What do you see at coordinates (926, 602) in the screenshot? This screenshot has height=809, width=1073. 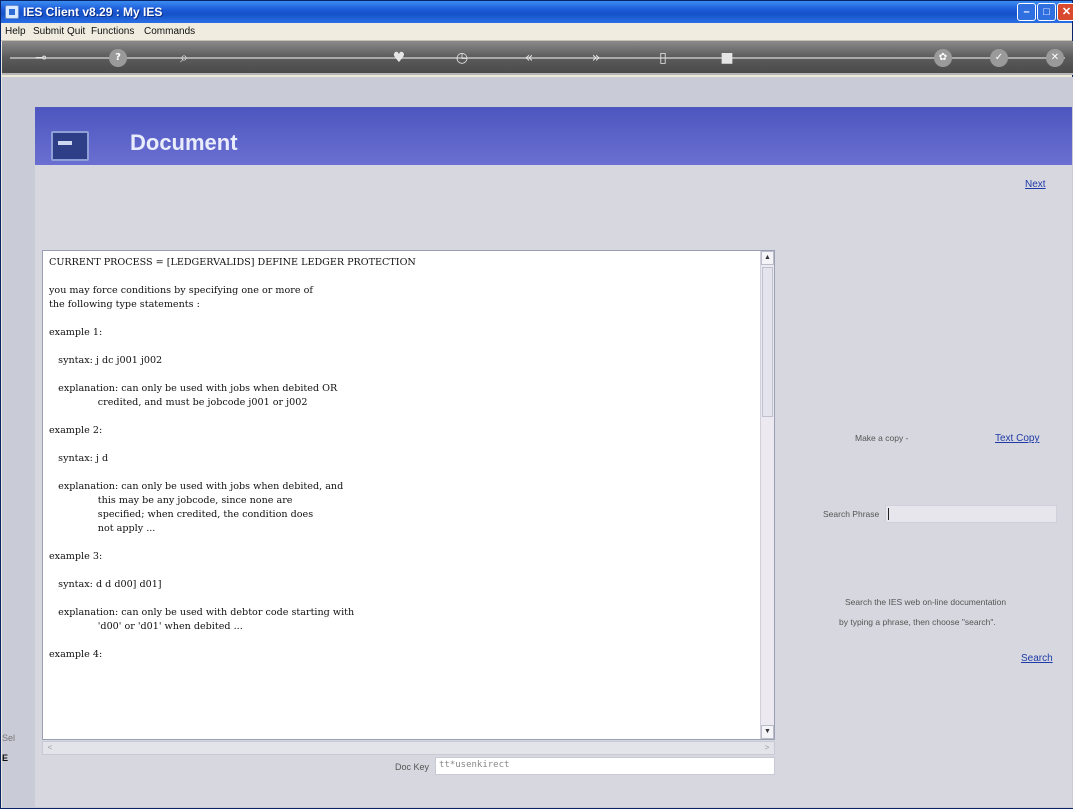 I see `search-help-line-1: Search the IES web on-line documentation` at bounding box center [926, 602].